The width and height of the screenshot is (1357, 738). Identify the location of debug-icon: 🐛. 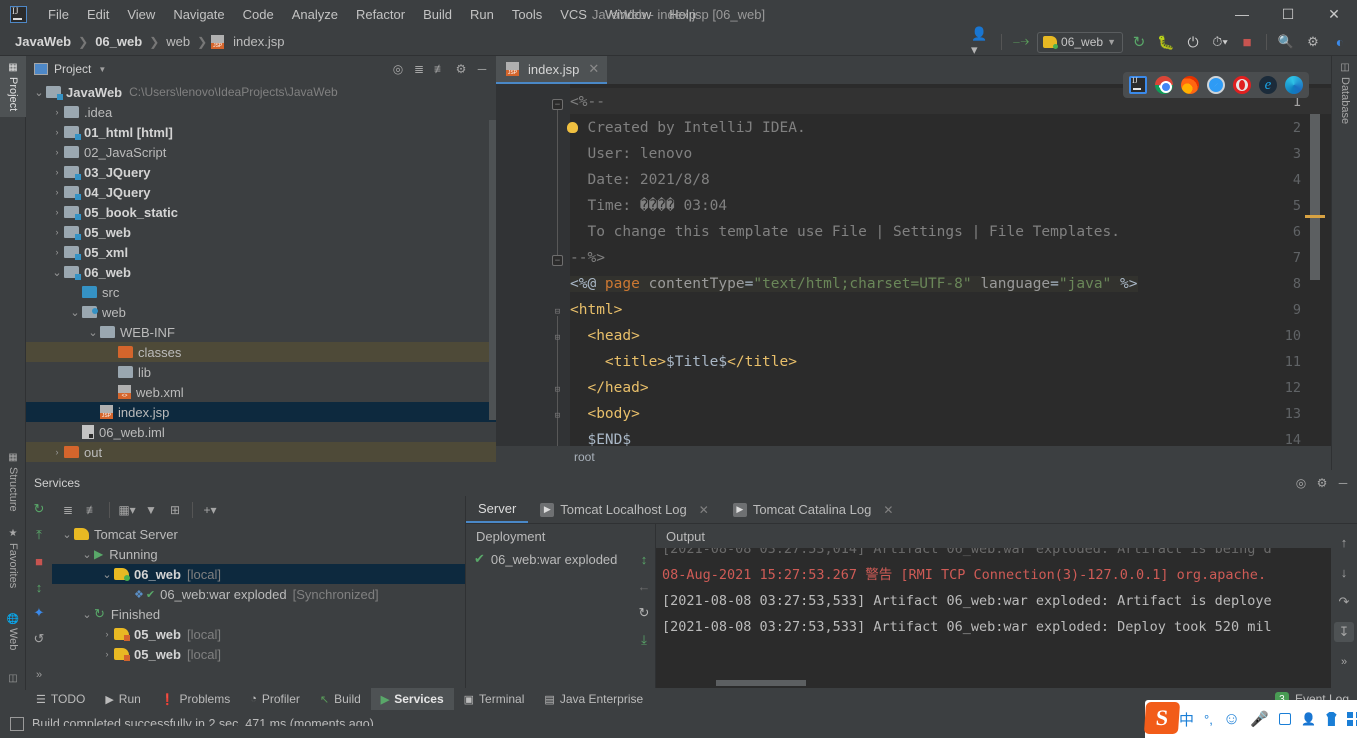
(1166, 42).